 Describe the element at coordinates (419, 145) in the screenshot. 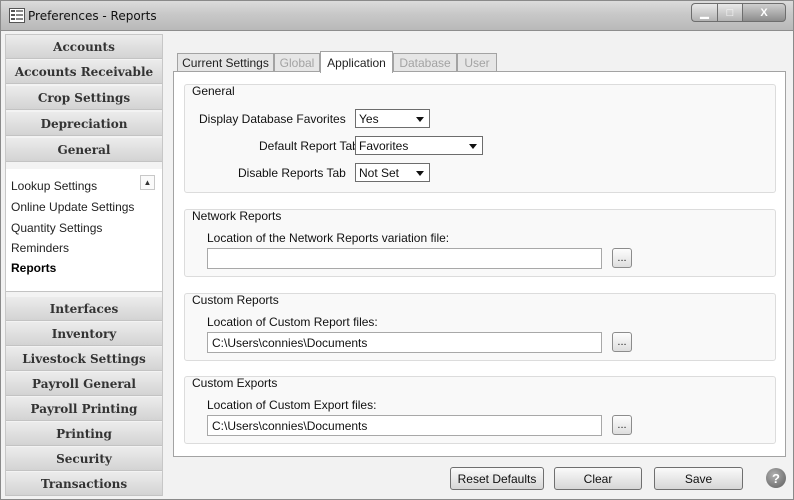

I see `default-report-tab-dropdown: Favorites` at that location.